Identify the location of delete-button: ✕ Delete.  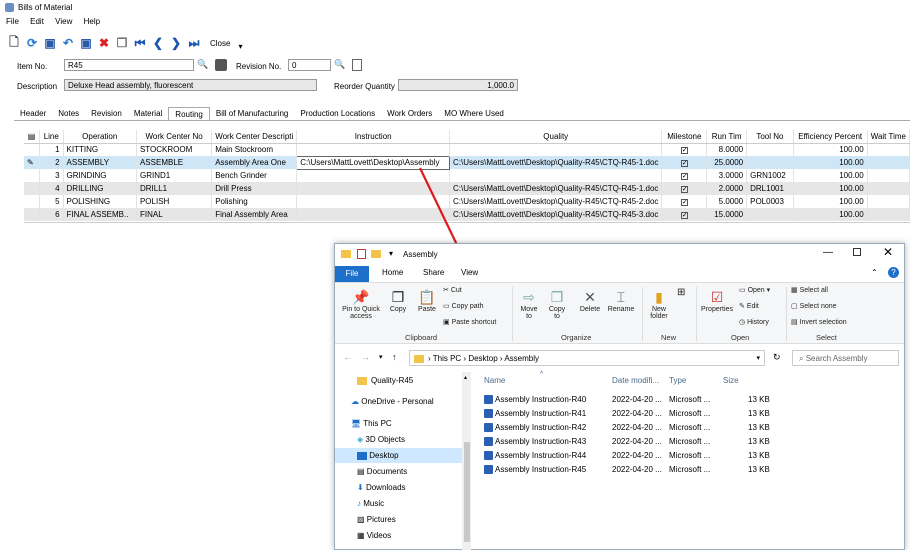
(590, 301).